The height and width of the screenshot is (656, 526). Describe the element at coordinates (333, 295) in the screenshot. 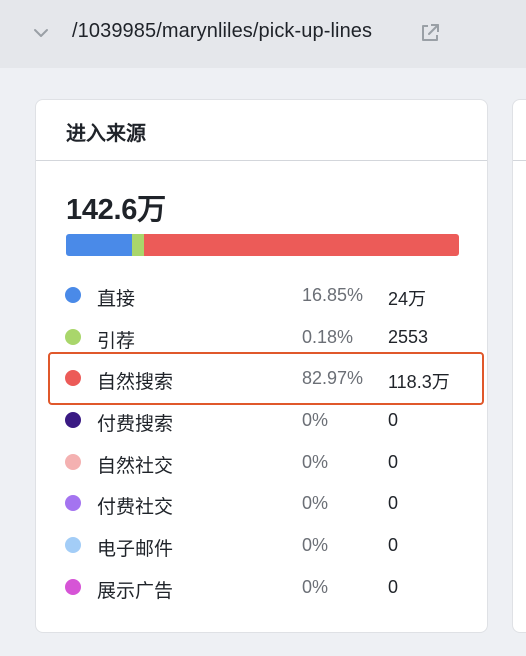

I see `source-percent: 16.85%` at that location.